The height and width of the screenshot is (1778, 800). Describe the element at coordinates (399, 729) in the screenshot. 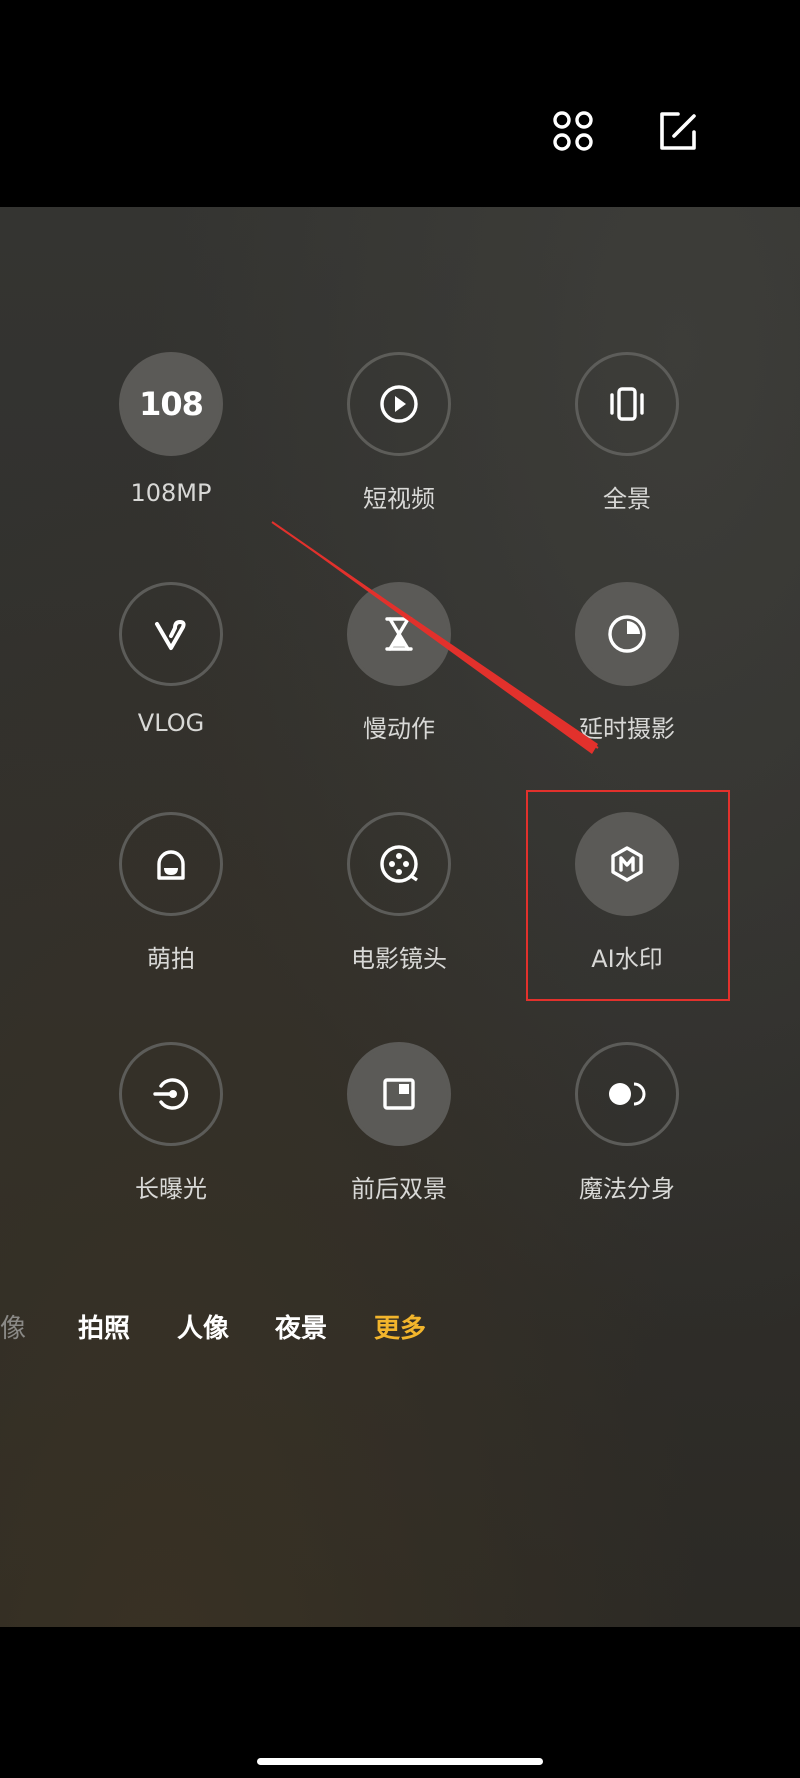

I see `mode-label: 慢动作` at that location.